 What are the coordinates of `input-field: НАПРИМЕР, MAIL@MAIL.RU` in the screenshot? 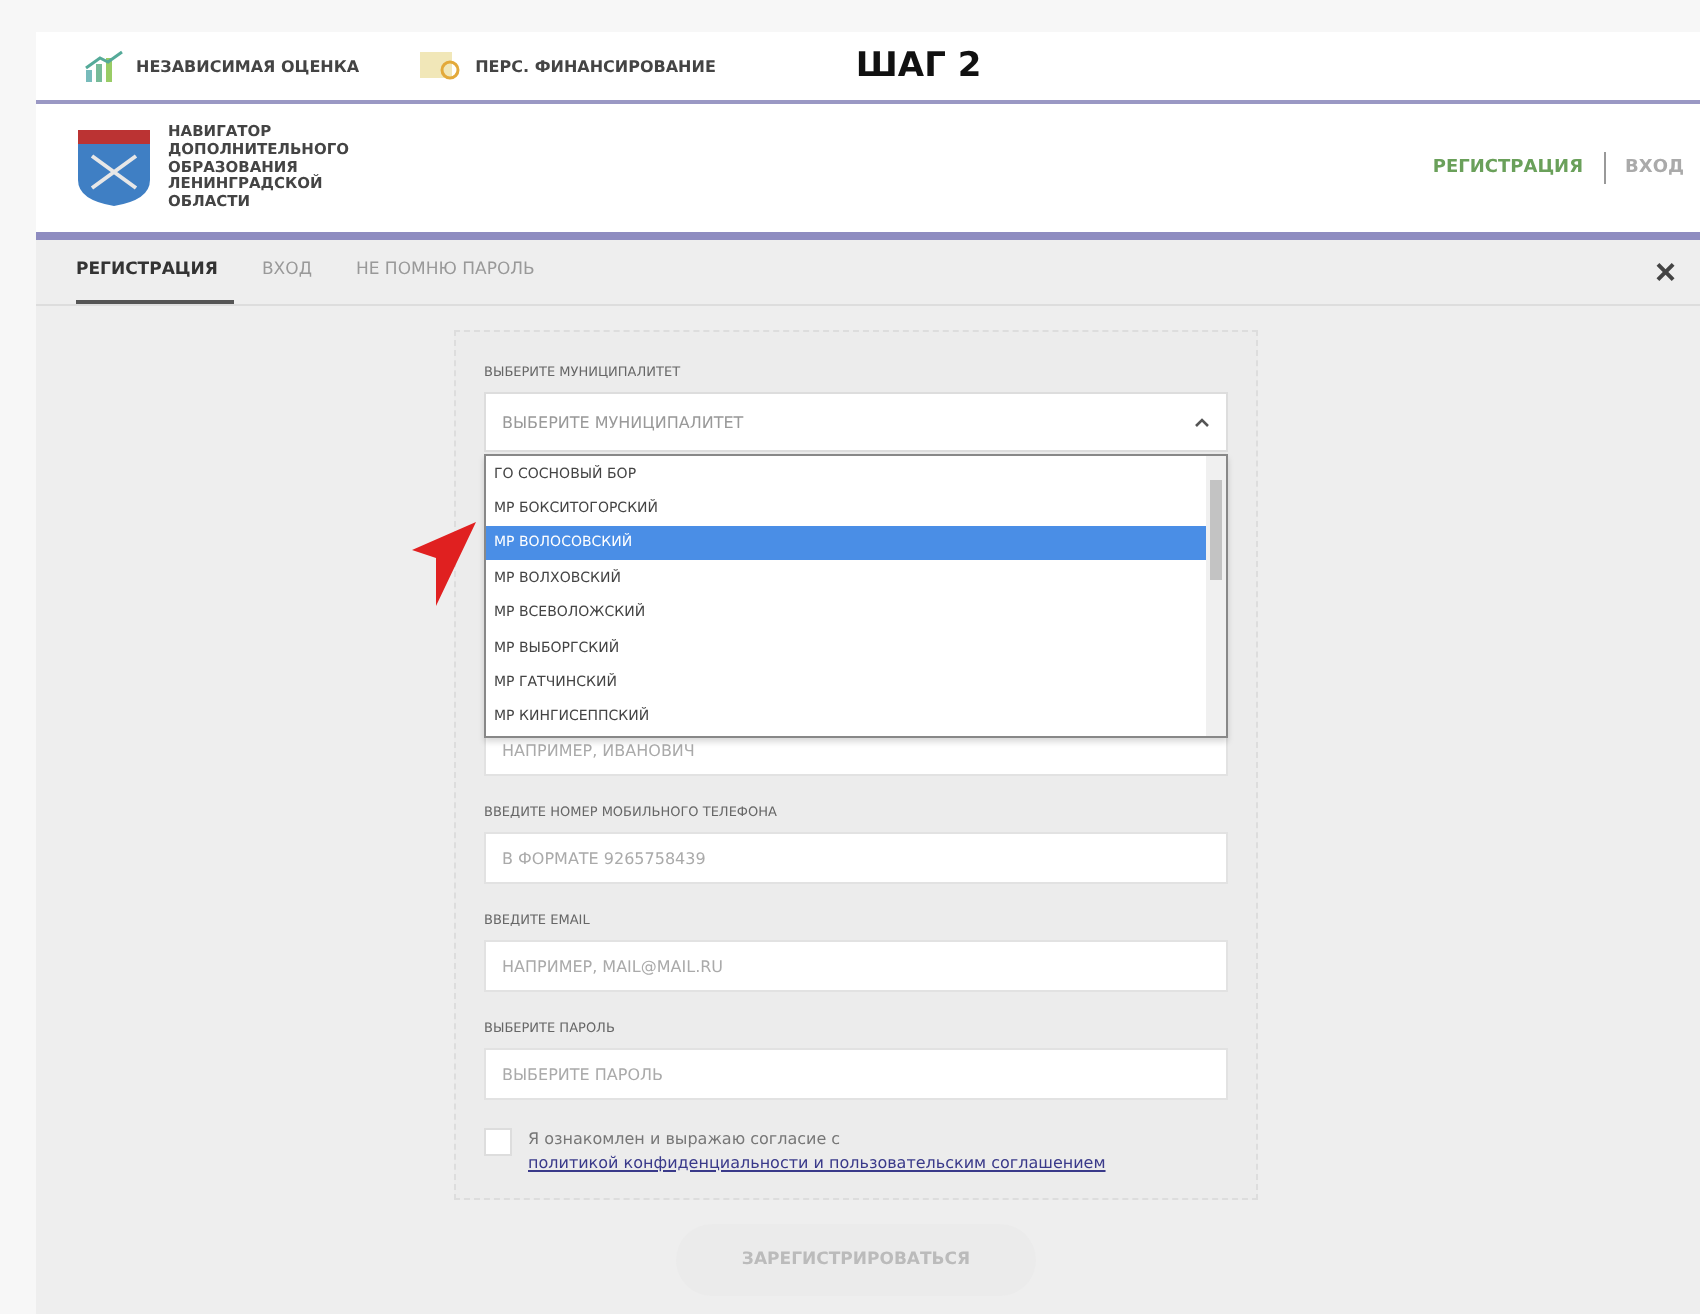 It's located at (856, 966).